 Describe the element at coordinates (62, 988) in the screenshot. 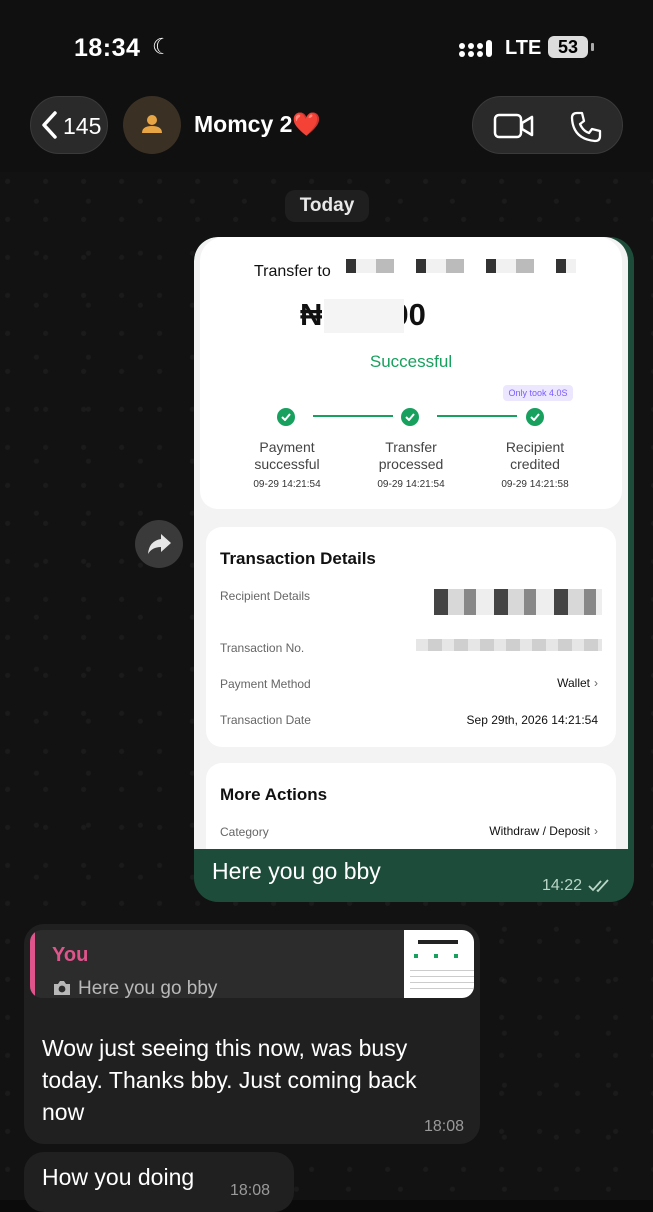

I see `camera-icon` at that location.